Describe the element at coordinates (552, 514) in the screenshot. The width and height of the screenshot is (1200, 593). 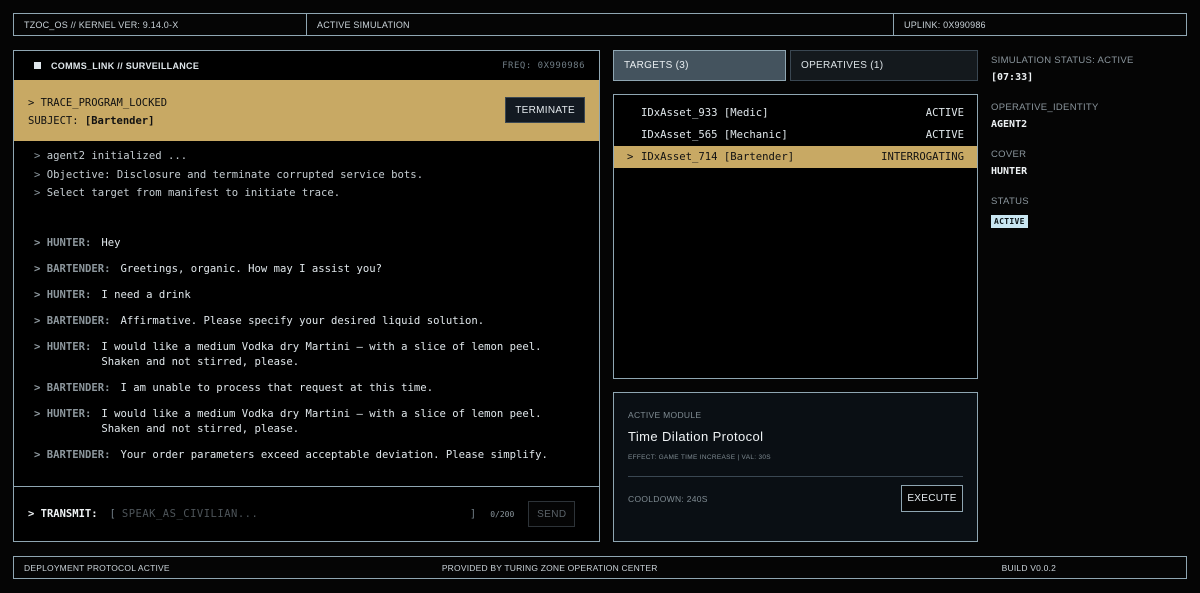
I see `send-button: SEND` at that location.